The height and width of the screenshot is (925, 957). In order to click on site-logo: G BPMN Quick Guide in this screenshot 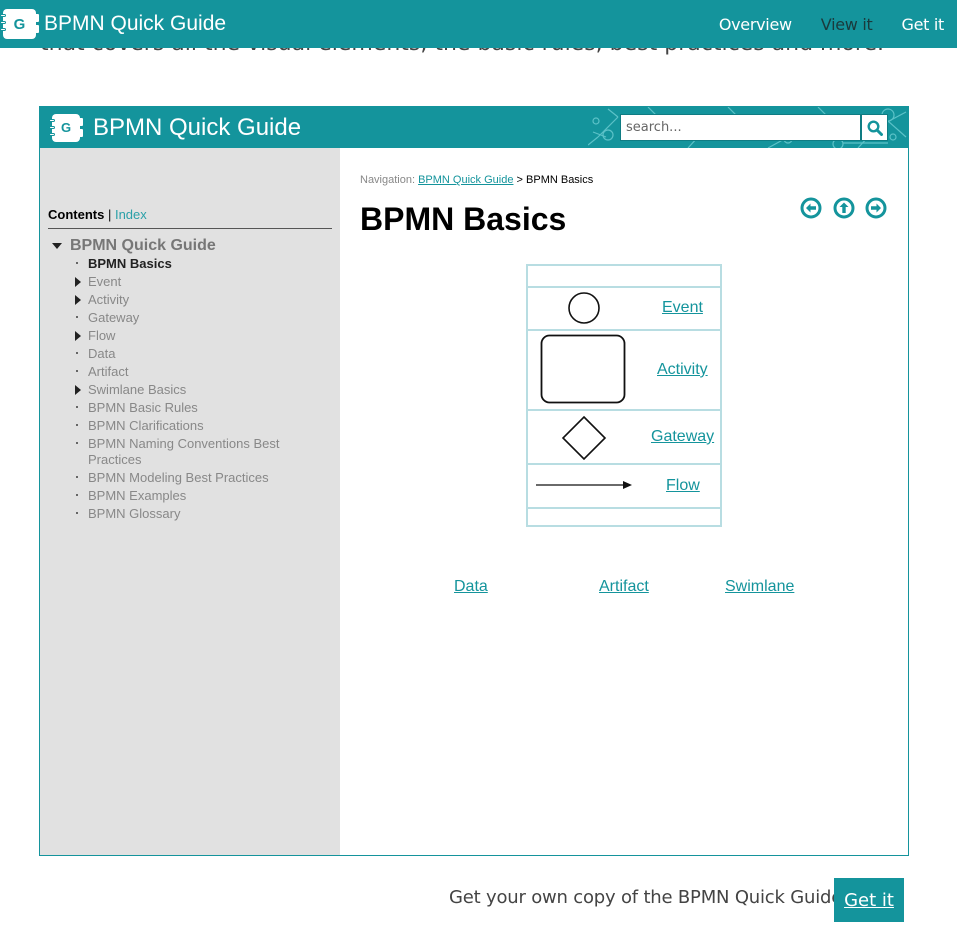, I will do `click(113, 24)`.